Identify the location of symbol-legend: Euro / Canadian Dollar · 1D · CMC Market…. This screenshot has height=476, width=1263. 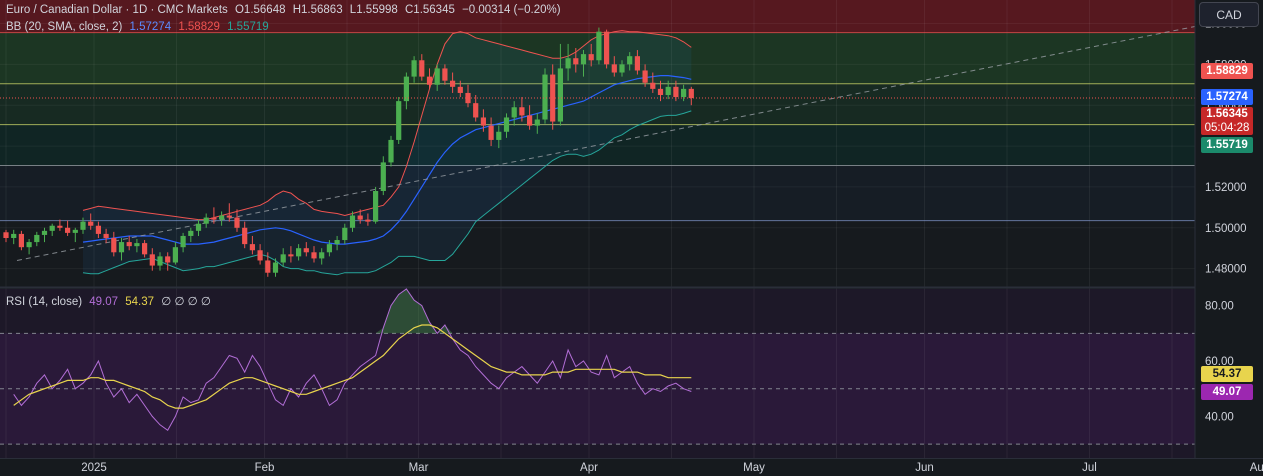
(285, 10).